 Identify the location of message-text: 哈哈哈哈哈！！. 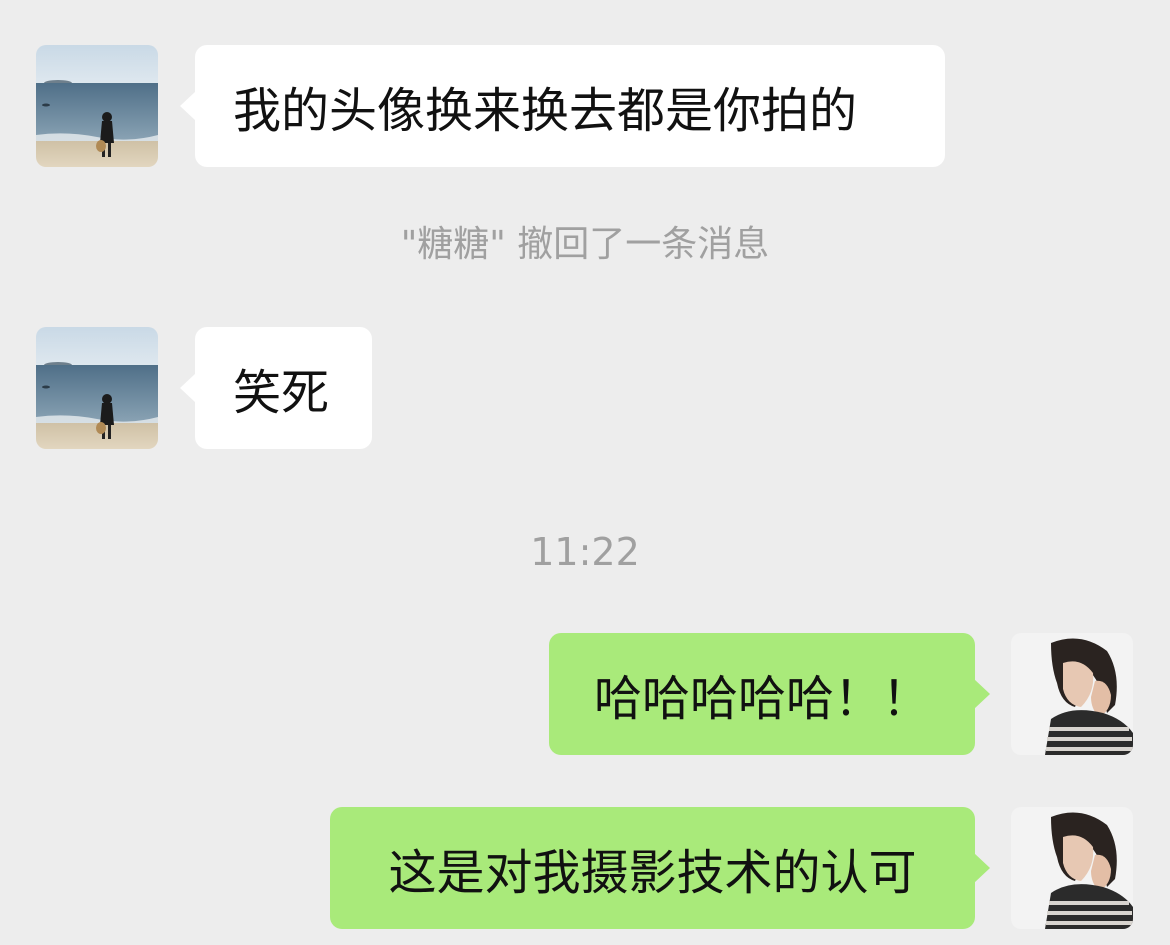
(761, 699).